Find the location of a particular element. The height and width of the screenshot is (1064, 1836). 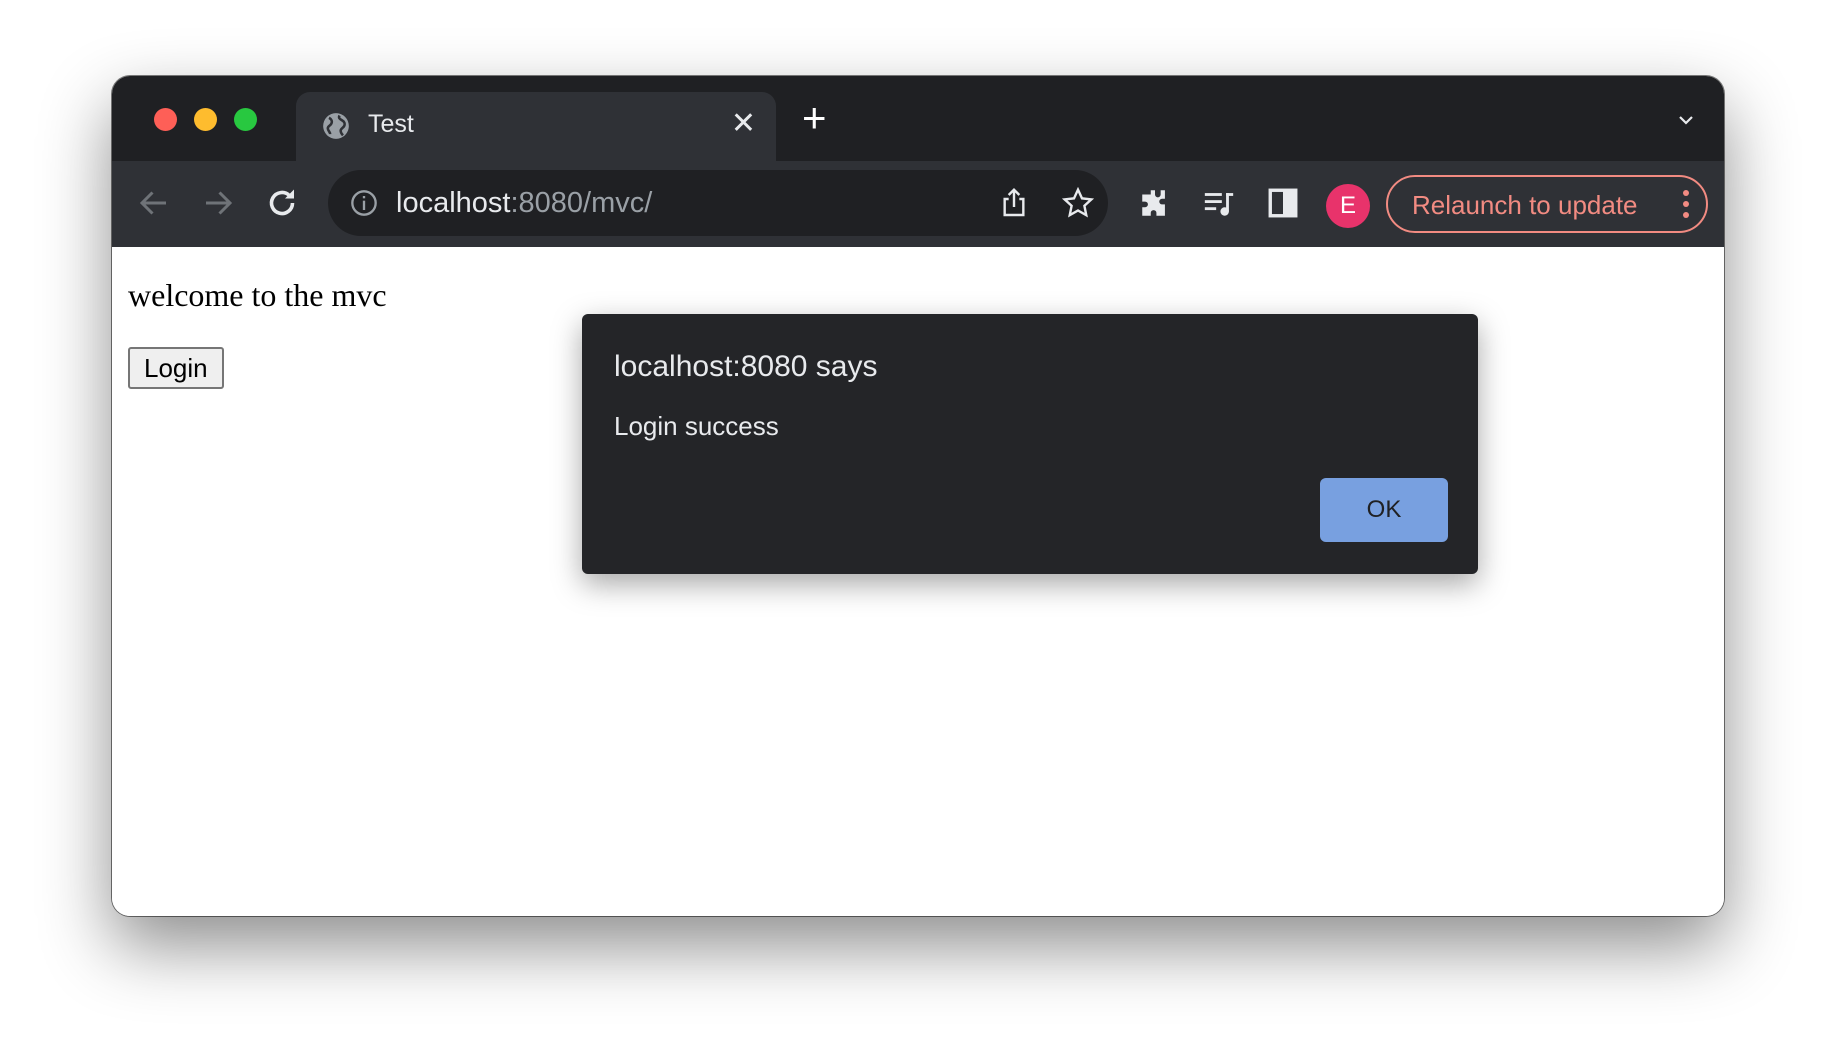

info-icon is located at coordinates (364, 203).